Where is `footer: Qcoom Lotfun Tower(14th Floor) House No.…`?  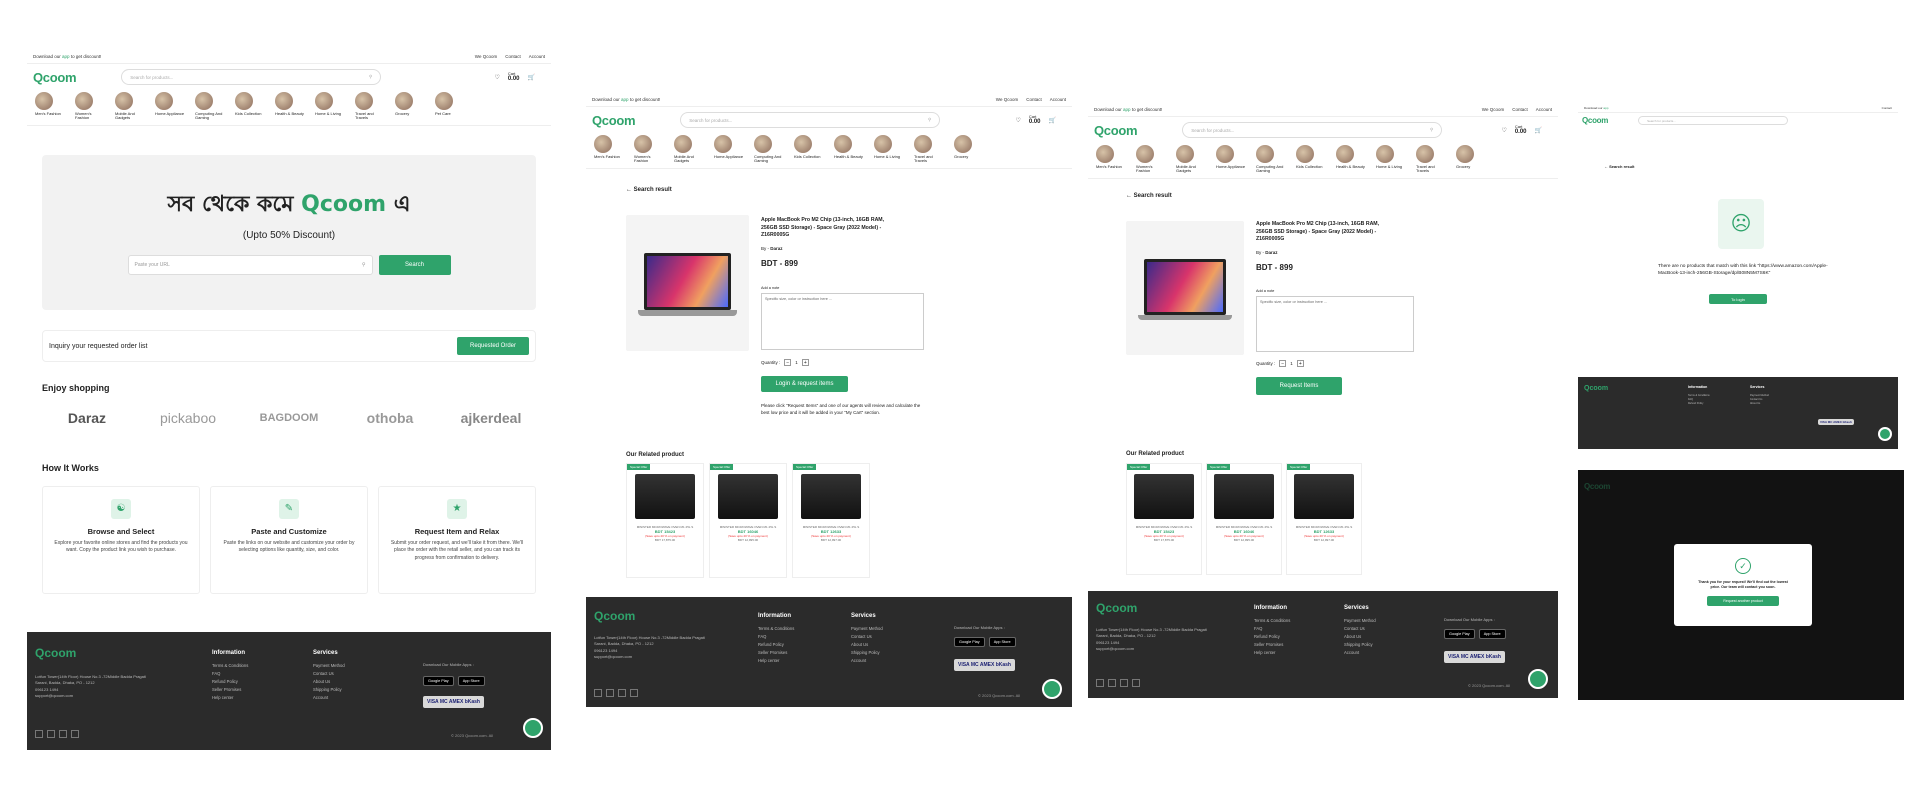
footer: Qcoom Lotfun Tower(14th Floor) House No.… is located at coordinates (289, 691).